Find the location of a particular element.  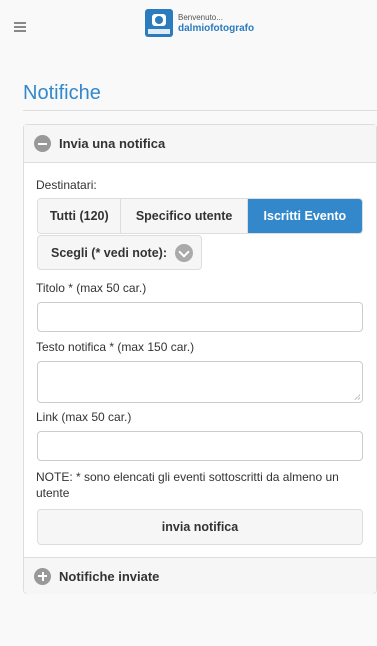

segment-tutti: Tutti (120) is located at coordinates (80, 216).